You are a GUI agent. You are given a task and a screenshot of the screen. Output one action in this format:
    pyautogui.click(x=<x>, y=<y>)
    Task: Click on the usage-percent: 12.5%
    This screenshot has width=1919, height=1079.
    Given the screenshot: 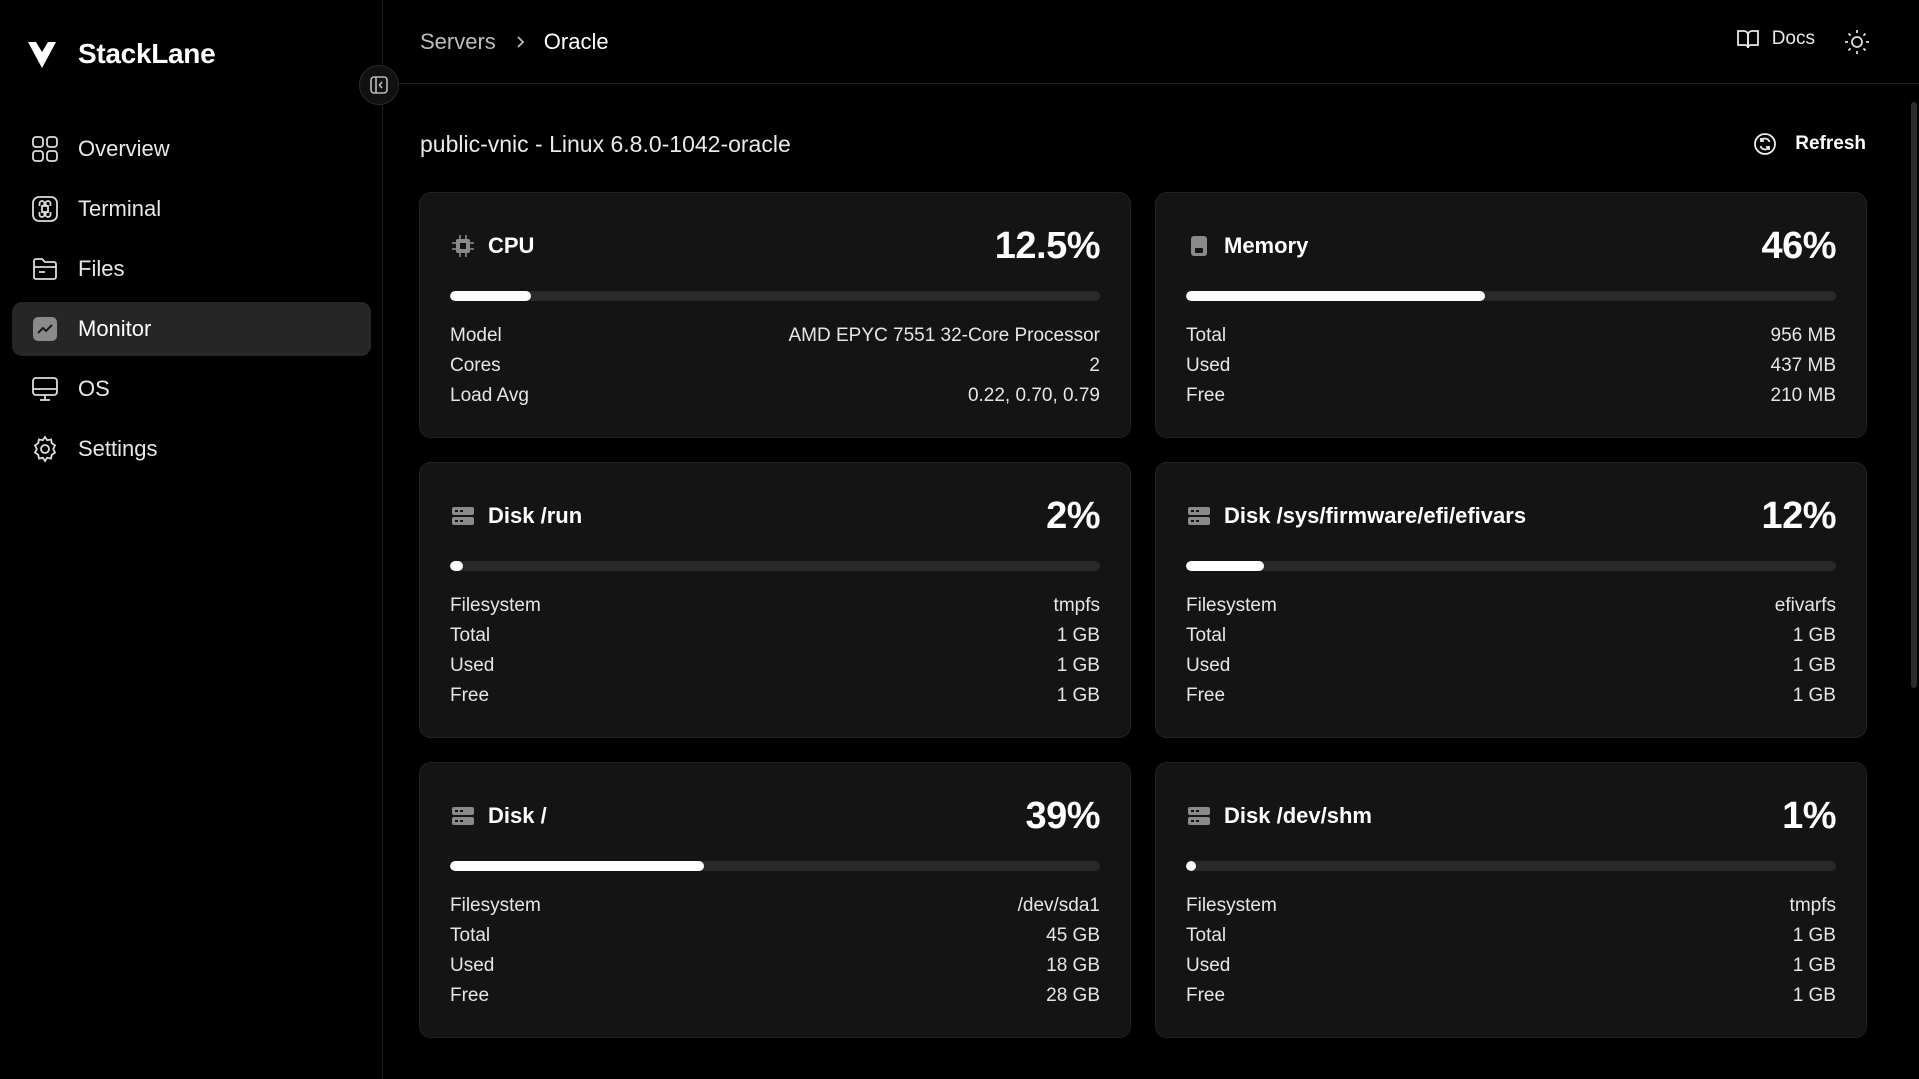 What is the action you would take?
    pyautogui.click(x=1047, y=245)
    